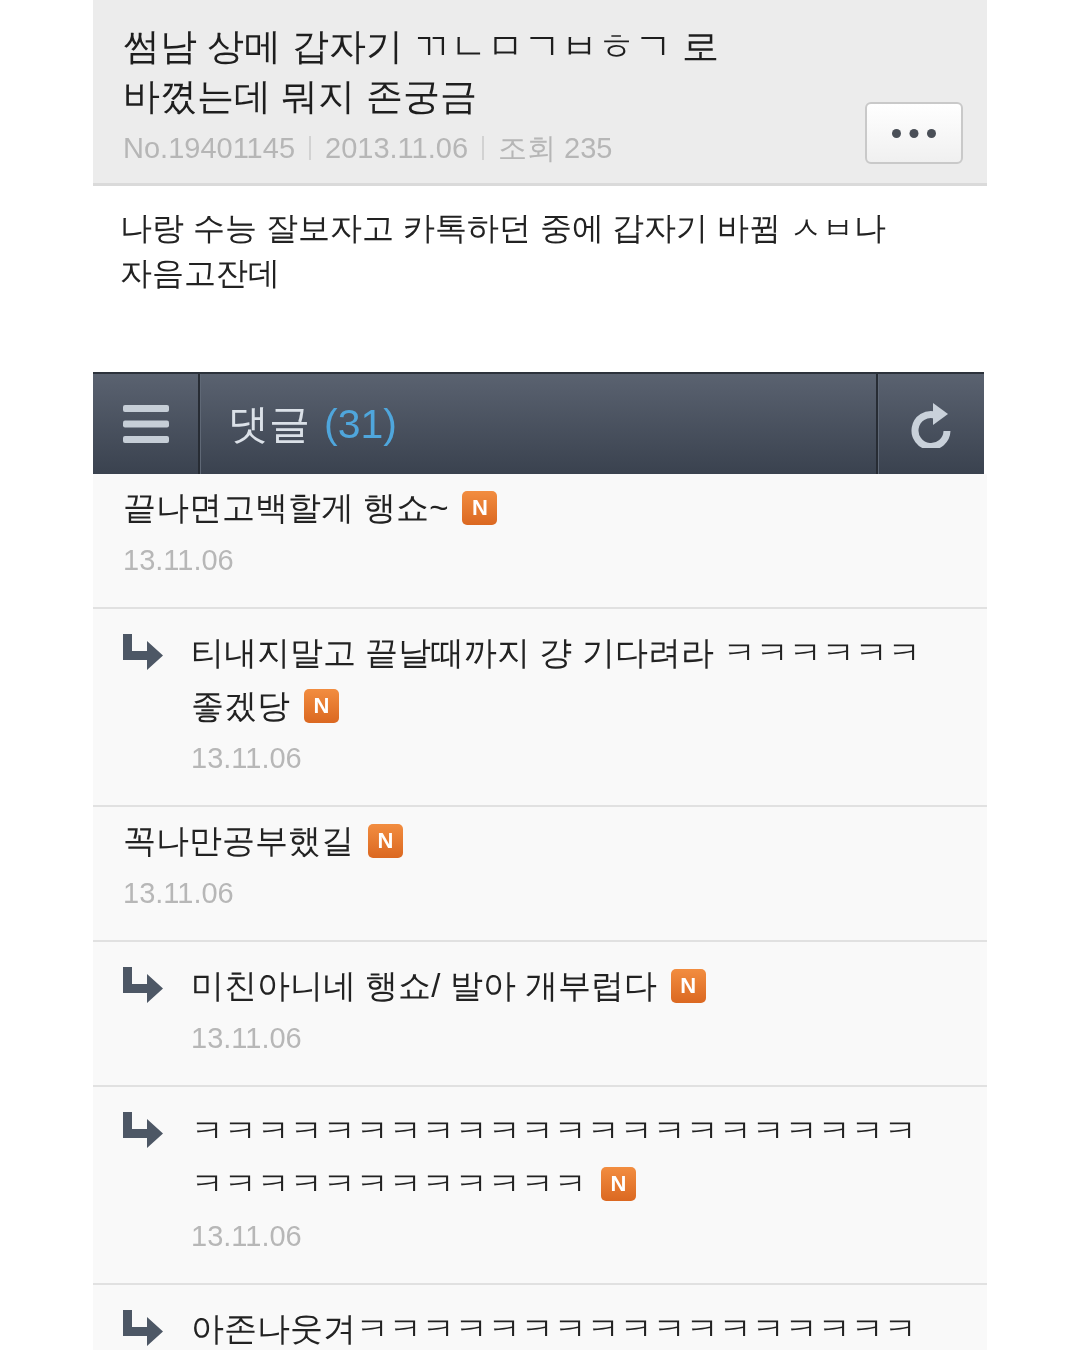  What do you see at coordinates (554, 1130) in the screenshot?
I see `comment-text: ㅋㅋㅋㅋㅋㅋㅋㅋㅋㅋㅋㅋㅋㅋㅋㅋㅋㅋㅋㅋㅋㅋ` at bounding box center [554, 1130].